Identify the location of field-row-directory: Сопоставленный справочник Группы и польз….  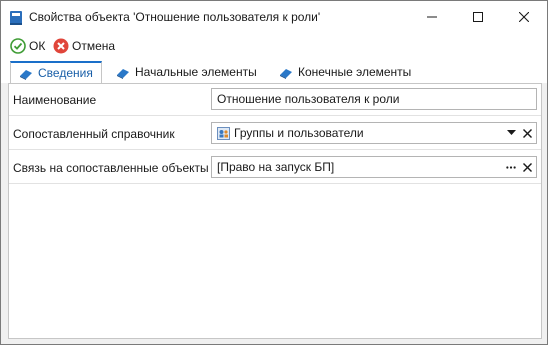
(275, 133).